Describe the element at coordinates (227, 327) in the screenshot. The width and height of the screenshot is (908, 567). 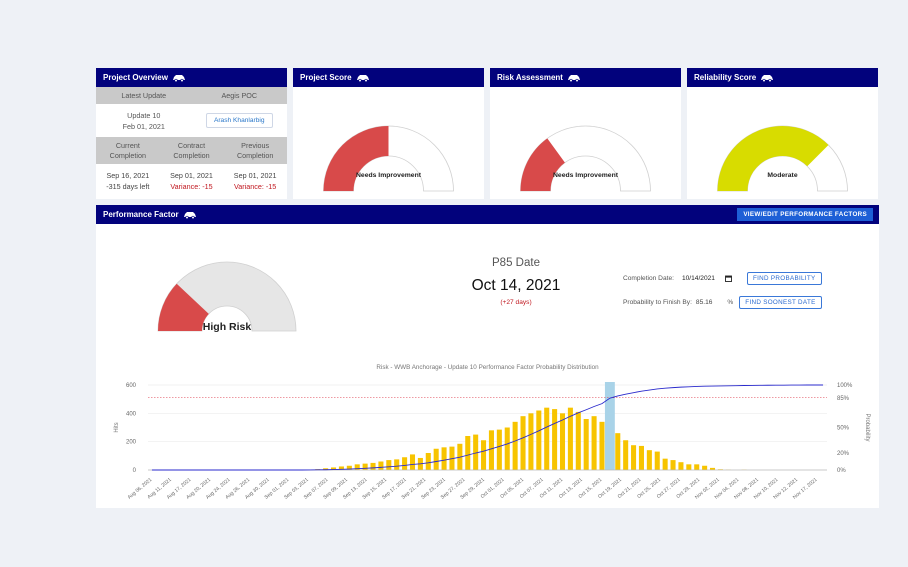
I see `performance-gauge-label: High Risk` at that location.